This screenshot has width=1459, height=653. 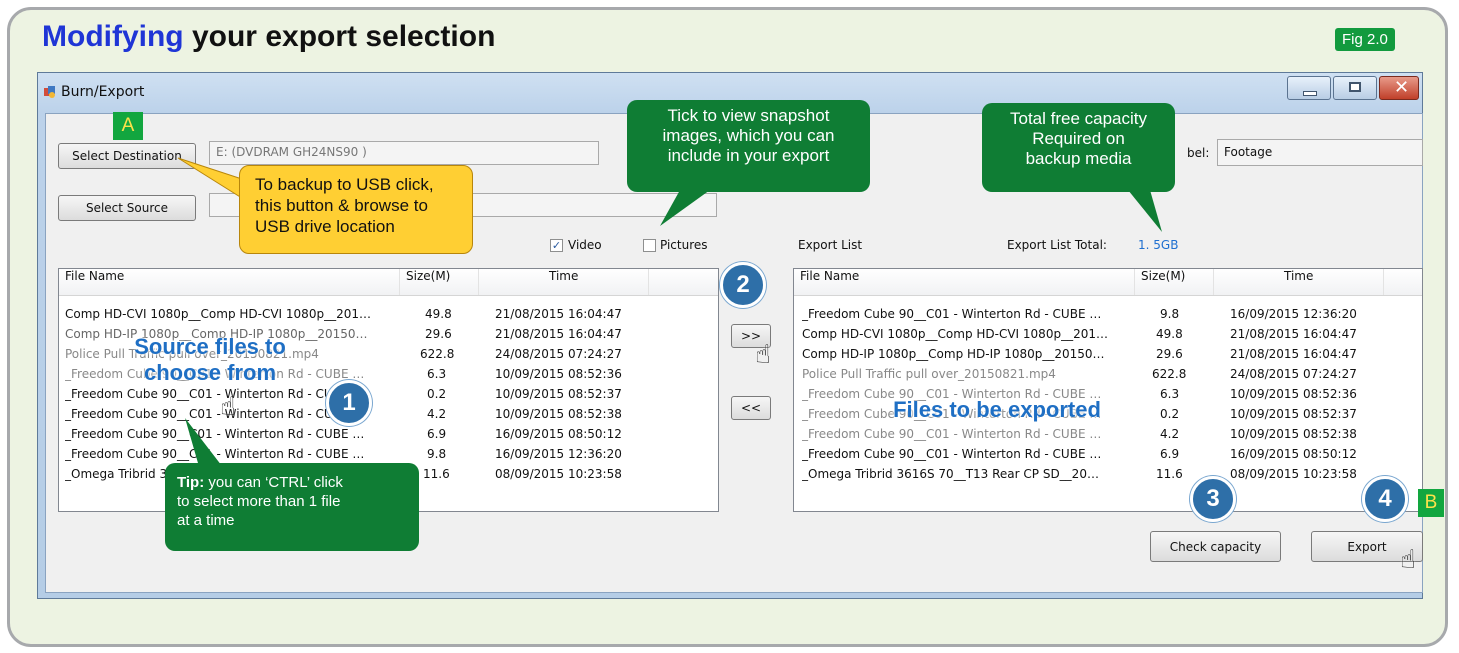 What do you see at coordinates (1385, 499) in the screenshot?
I see `step-4-marker: 4` at bounding box center [1385, 499].